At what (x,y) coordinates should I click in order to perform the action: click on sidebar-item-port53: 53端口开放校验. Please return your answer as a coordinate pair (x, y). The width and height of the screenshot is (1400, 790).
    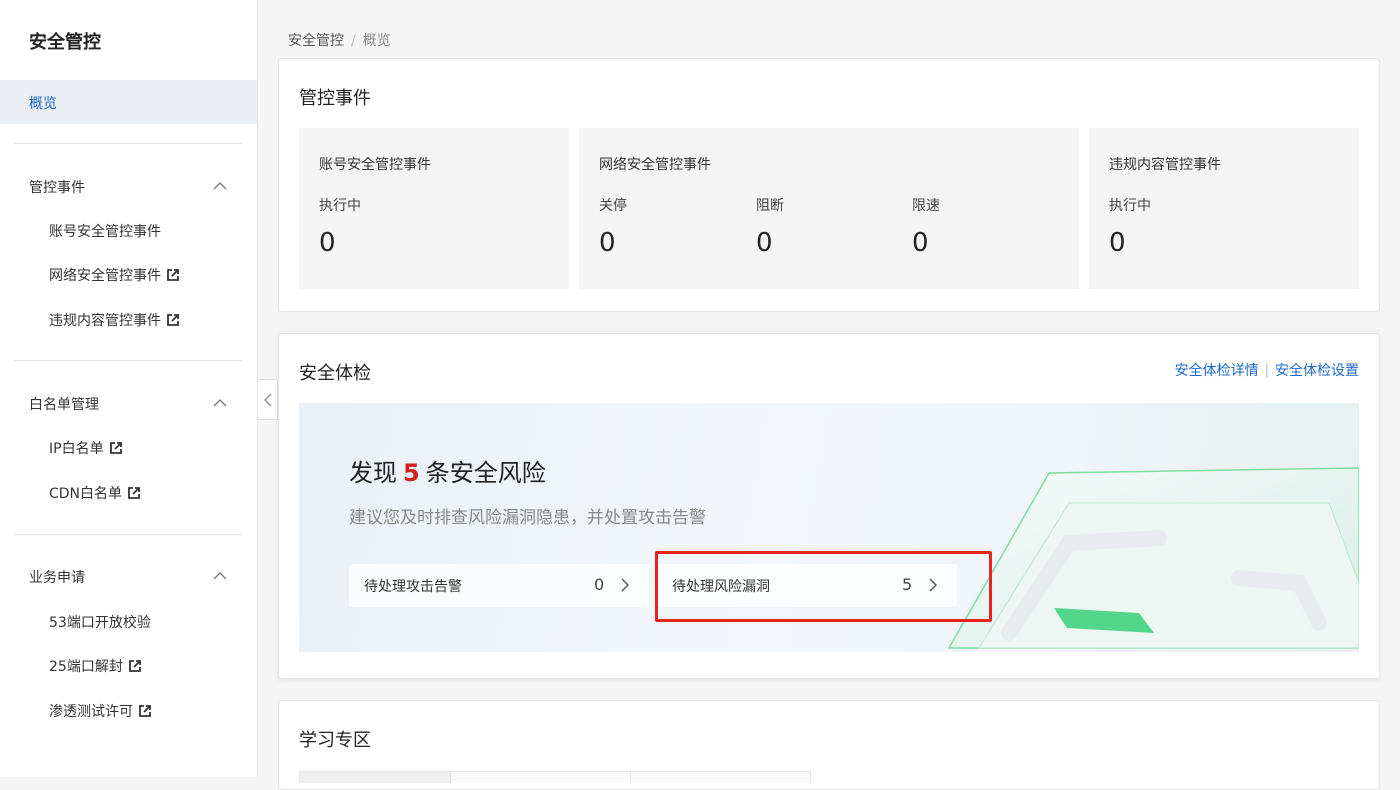
    Looking at the image, I should click on (100, 622).